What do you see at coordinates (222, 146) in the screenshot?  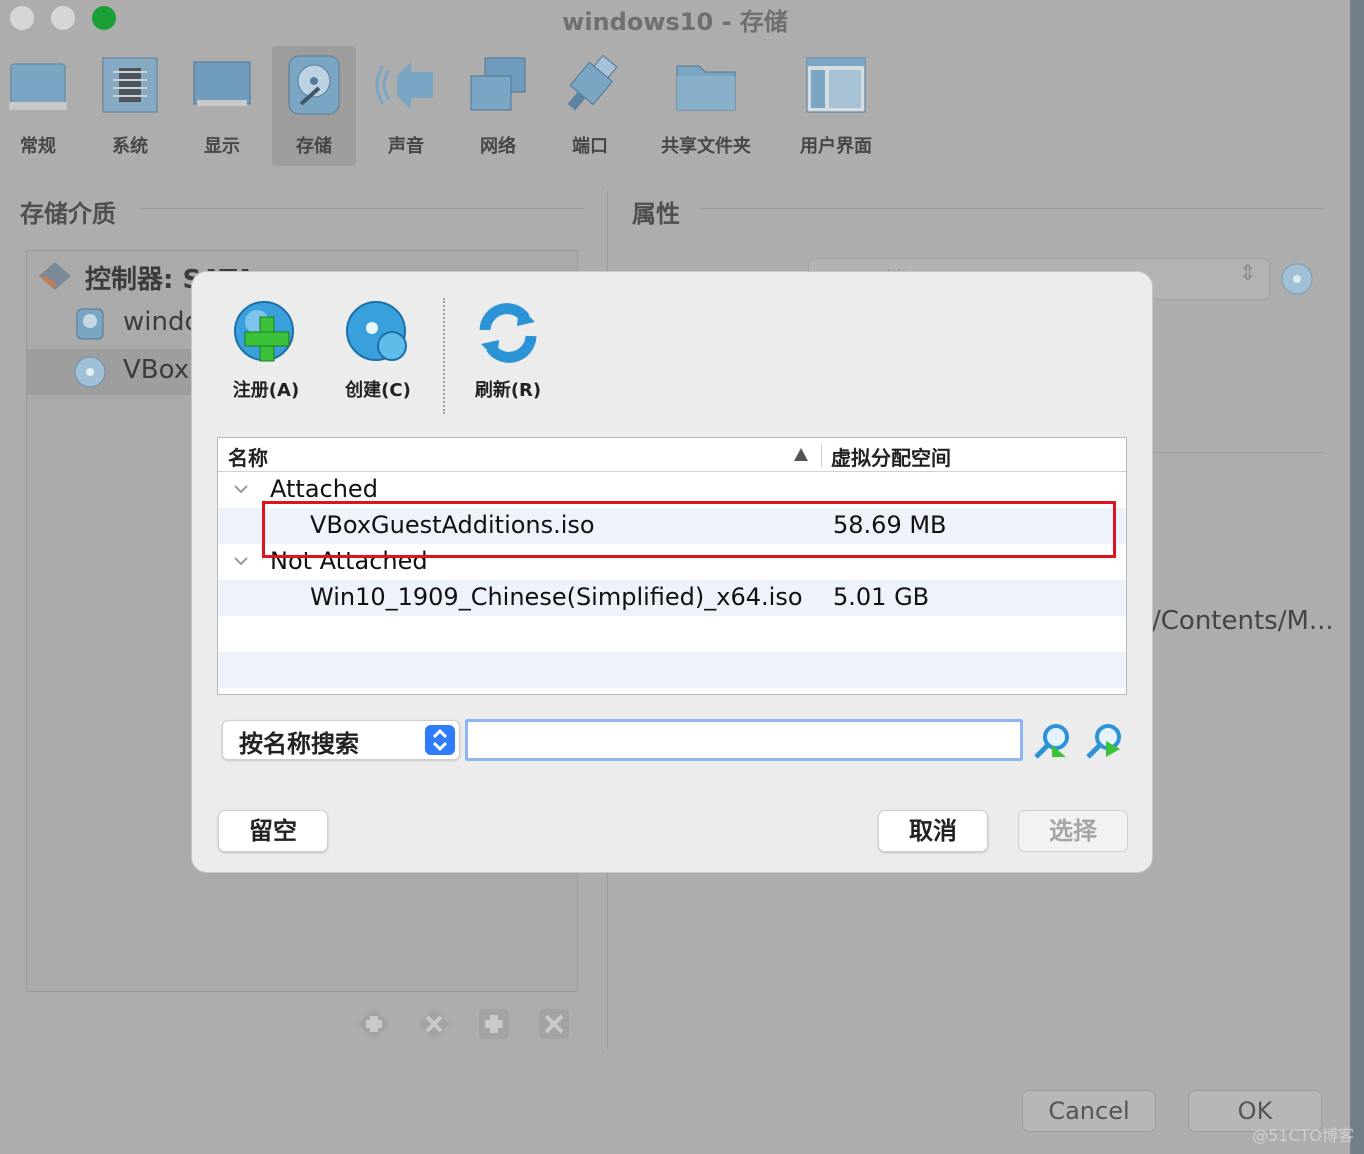 I see `toolbar-label: 显示` at bounding box center [222, 146].